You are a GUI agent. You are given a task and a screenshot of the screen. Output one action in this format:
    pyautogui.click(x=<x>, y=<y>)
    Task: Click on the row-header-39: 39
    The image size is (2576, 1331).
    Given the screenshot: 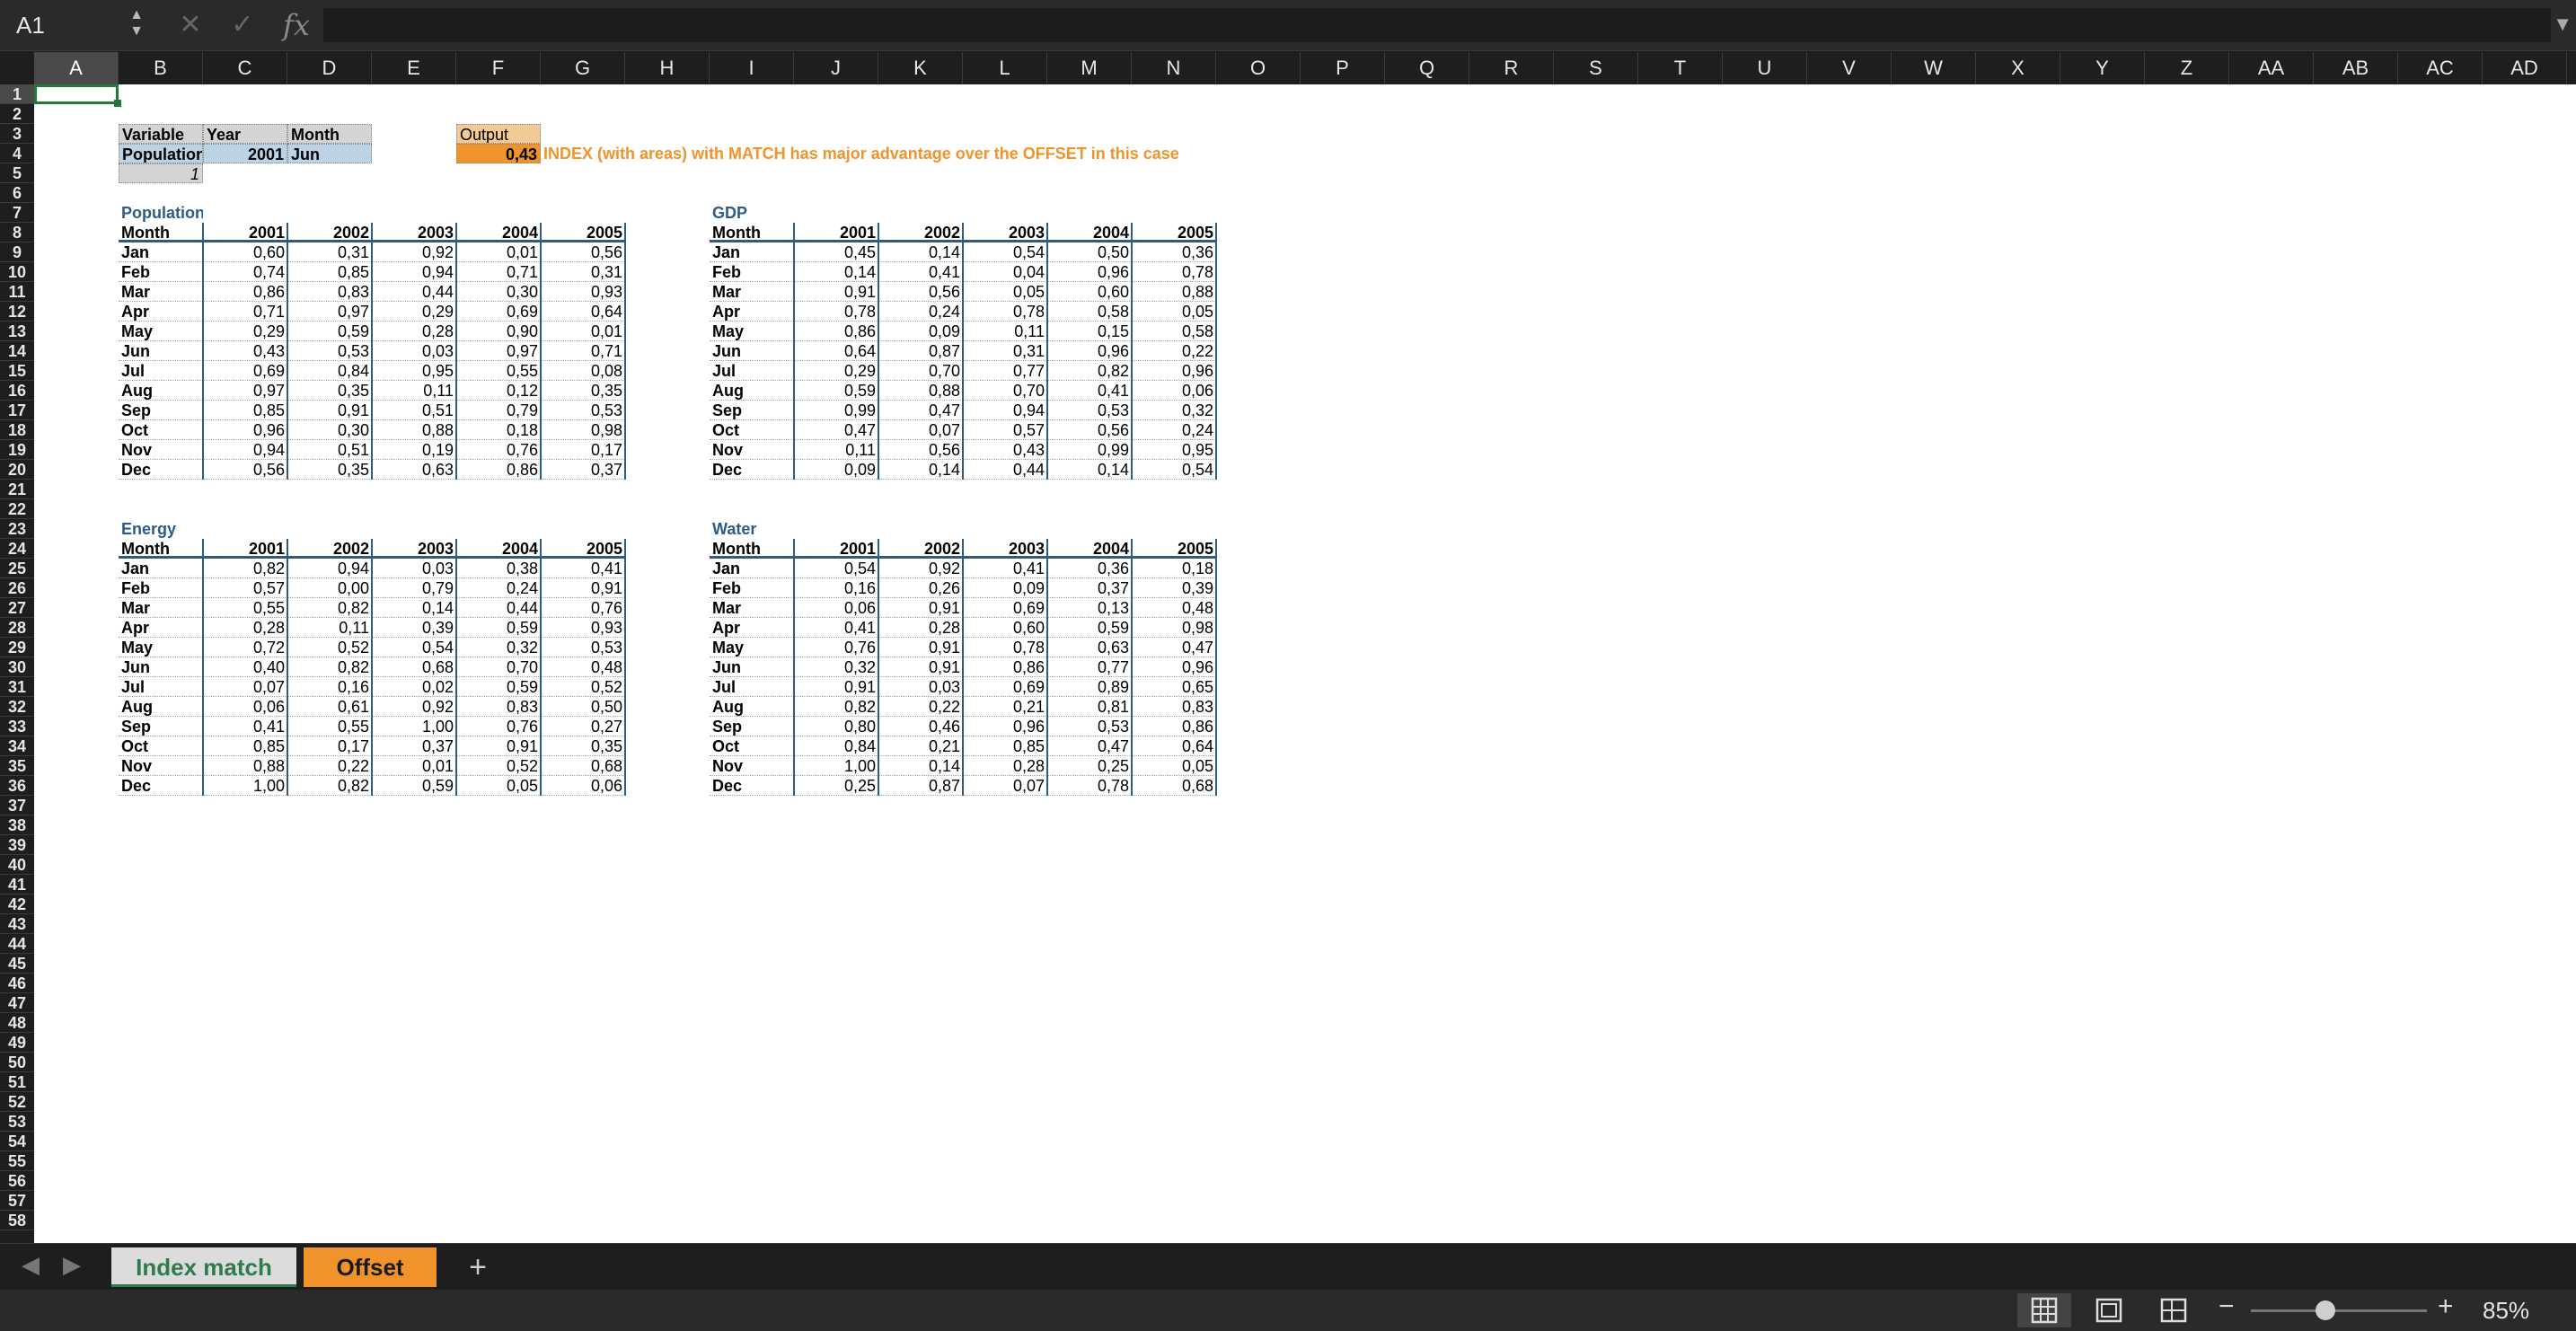 What is the action you would take?
    pyautogui.click(x=17, y=845)
    